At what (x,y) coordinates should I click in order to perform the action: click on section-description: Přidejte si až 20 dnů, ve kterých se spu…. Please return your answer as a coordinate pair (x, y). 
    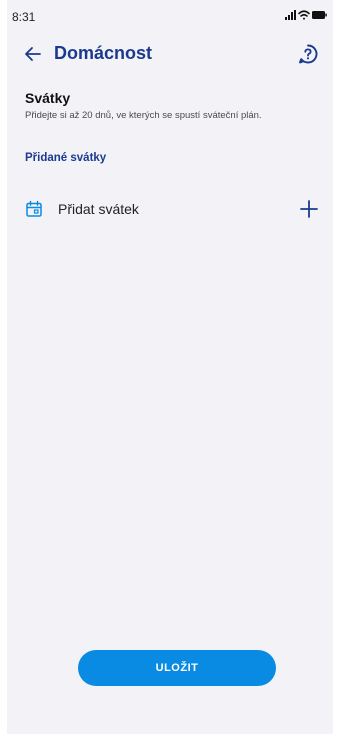
    Looking at the image, I should click on (143, 115).